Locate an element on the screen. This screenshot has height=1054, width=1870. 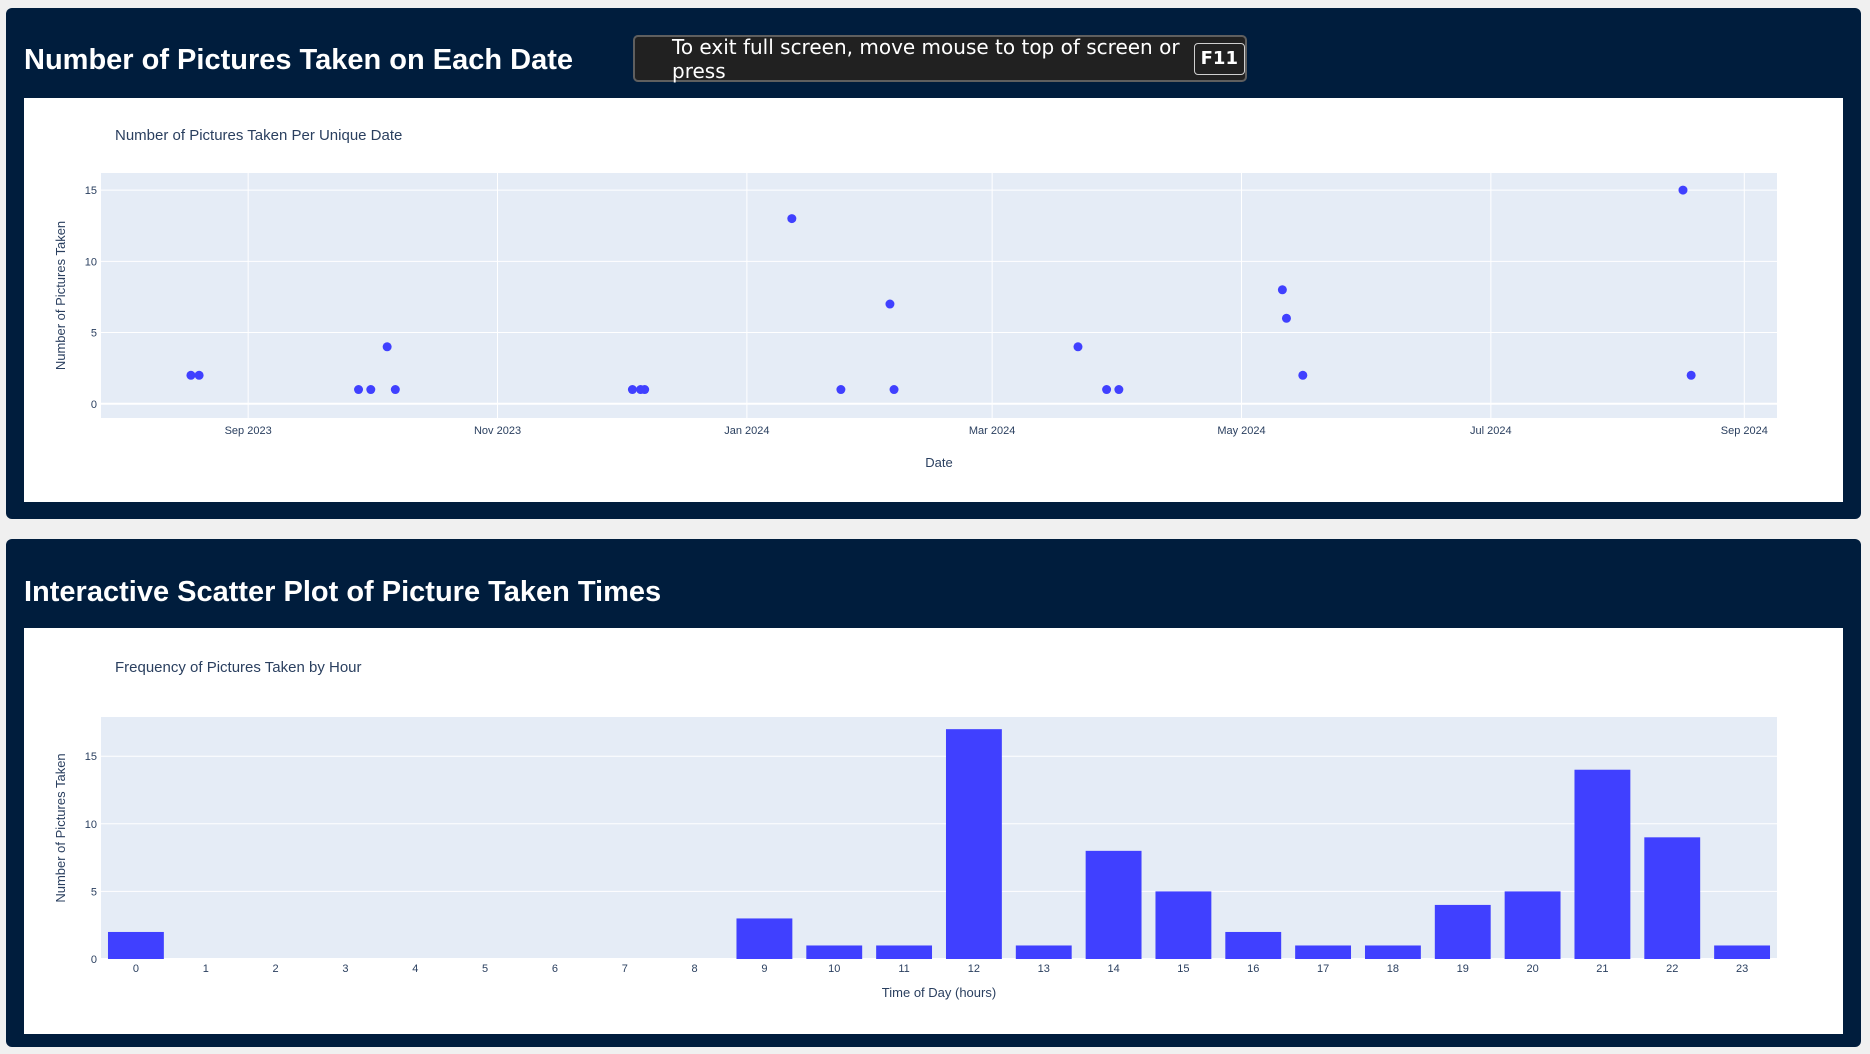
chart-title: Frequency of Pictures Taken by Hour is located at coordinates (238, 667).